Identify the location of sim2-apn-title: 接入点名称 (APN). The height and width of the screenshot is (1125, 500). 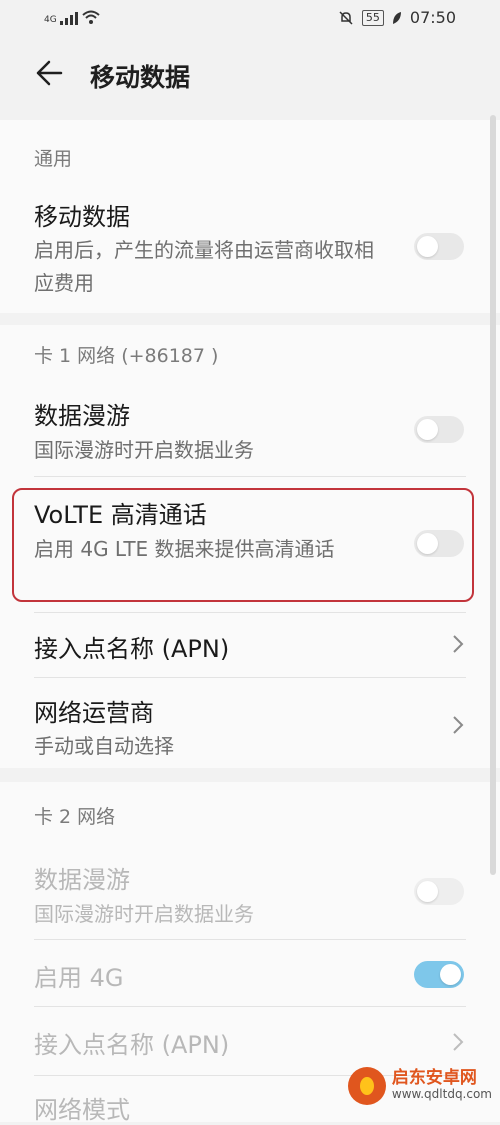
(132, 1045).